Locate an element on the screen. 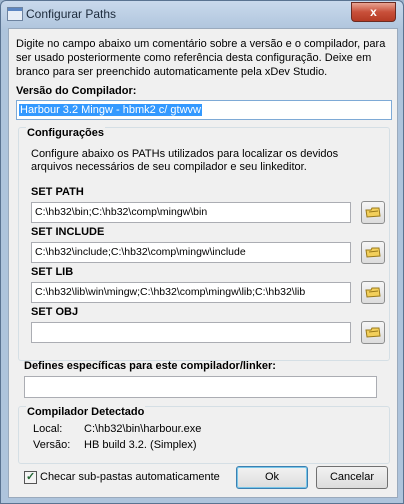 The width and height of the screenshot is (404, 504). configuracoes-title: Configurações is located at coordinates (66, 133).